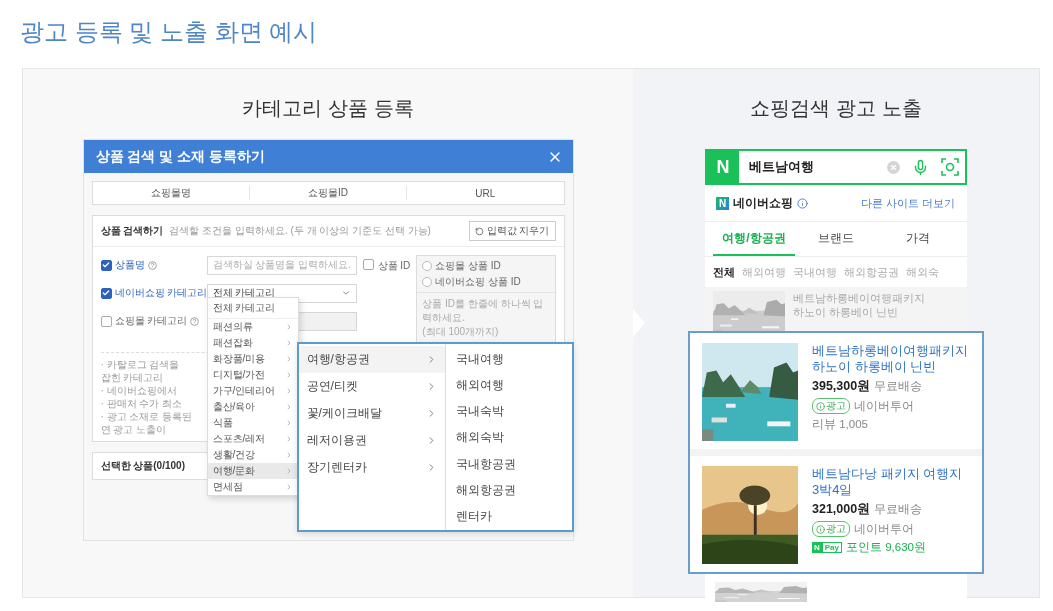  I want to click on note-text: 잡힌 카테고리, so click(132, 377).